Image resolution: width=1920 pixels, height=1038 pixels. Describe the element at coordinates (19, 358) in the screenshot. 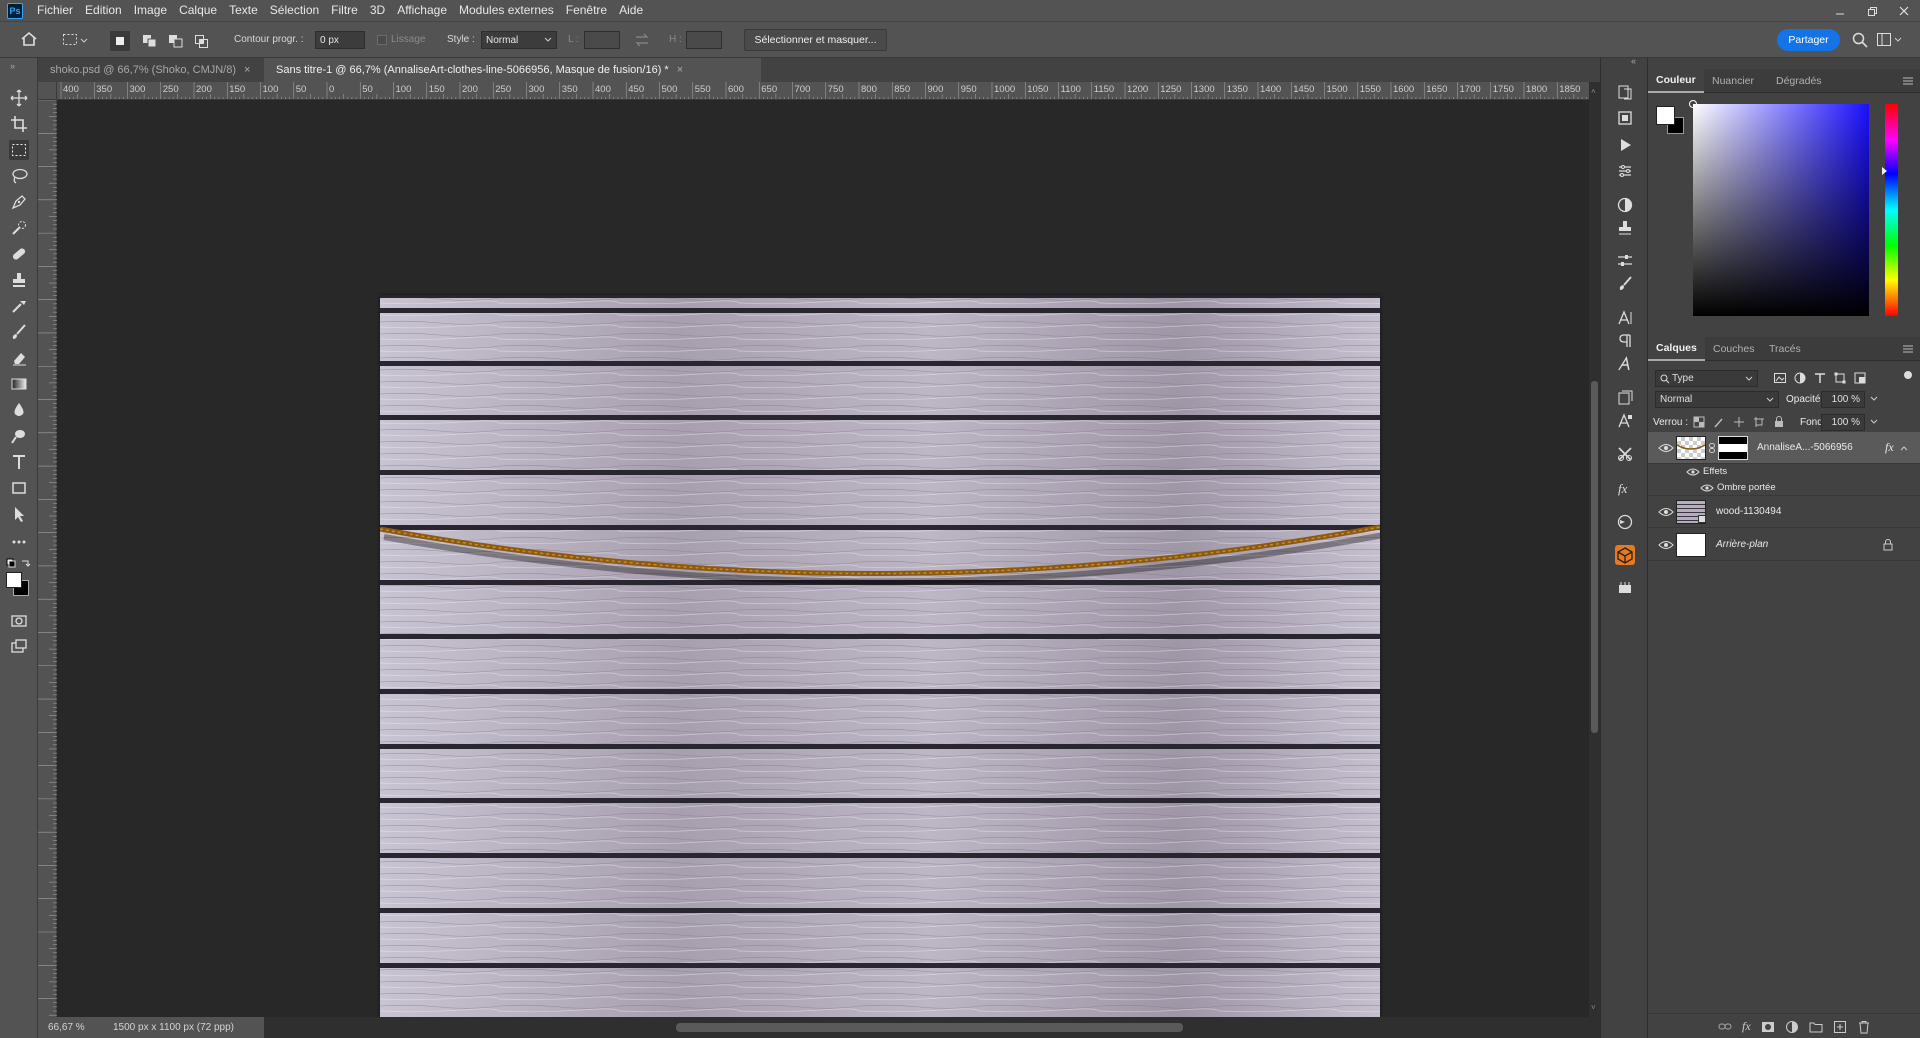

I see `eraser-tool-icon` at that location.